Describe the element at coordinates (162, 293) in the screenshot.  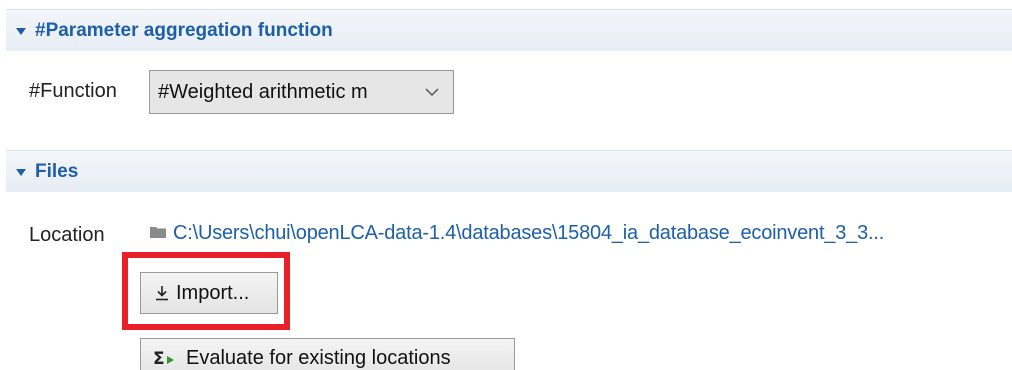
I see `download-arrow-icon` at that location.